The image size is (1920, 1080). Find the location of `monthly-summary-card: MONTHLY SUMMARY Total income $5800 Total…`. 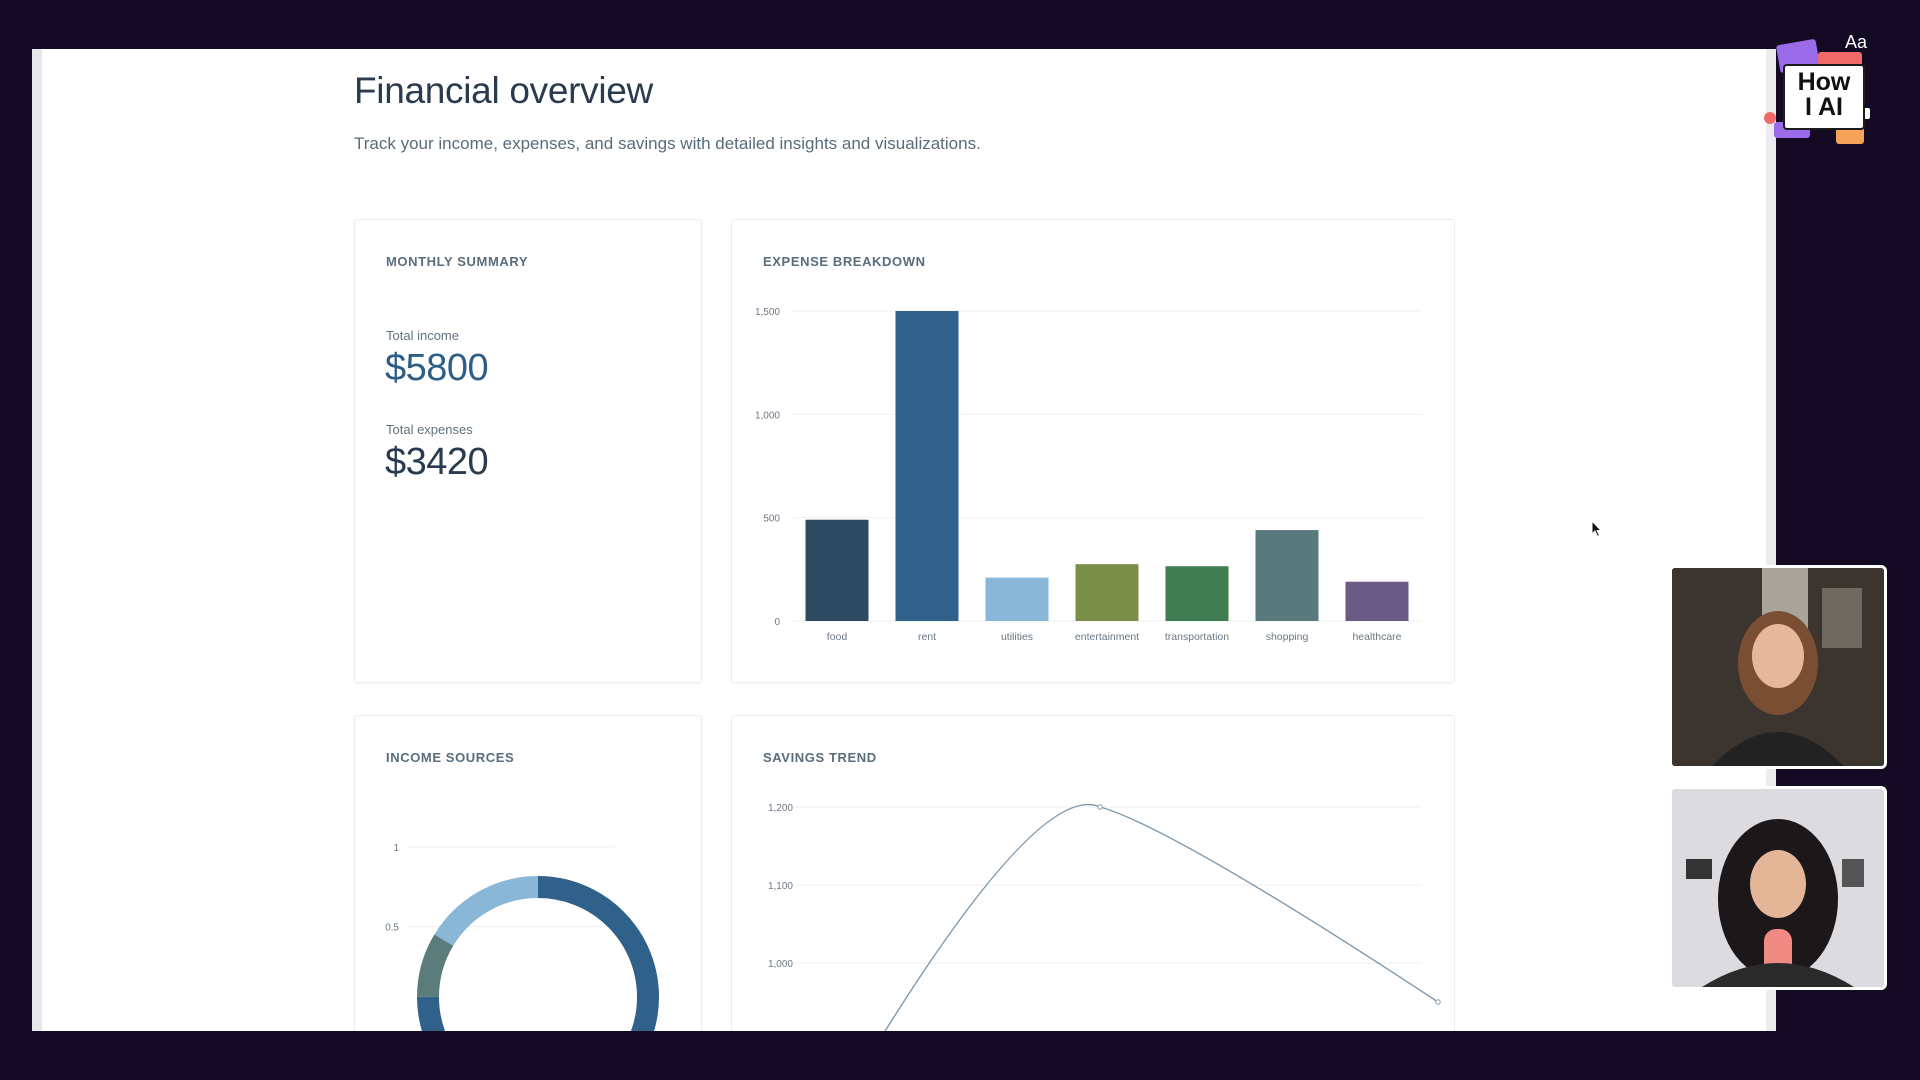

monthly-summary-card: MONTHLY SUMMARY Total income $5800 Total… is located at coordinates (528, 451).